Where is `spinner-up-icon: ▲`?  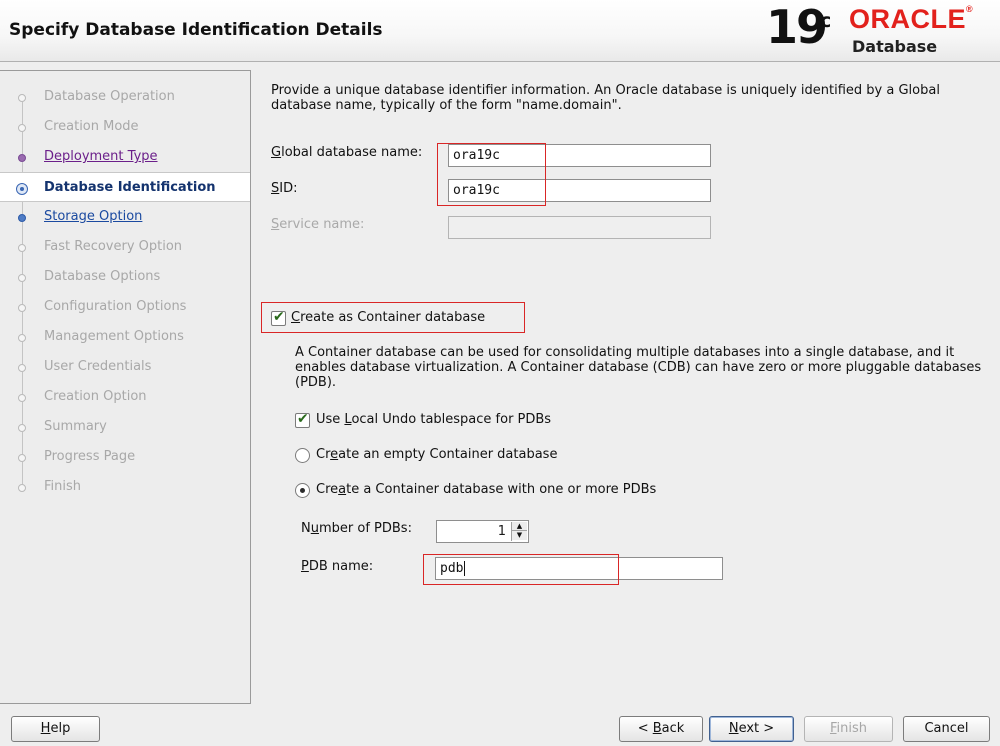
spinner-up-icon: ▲ is located at coordinates (519, 526).